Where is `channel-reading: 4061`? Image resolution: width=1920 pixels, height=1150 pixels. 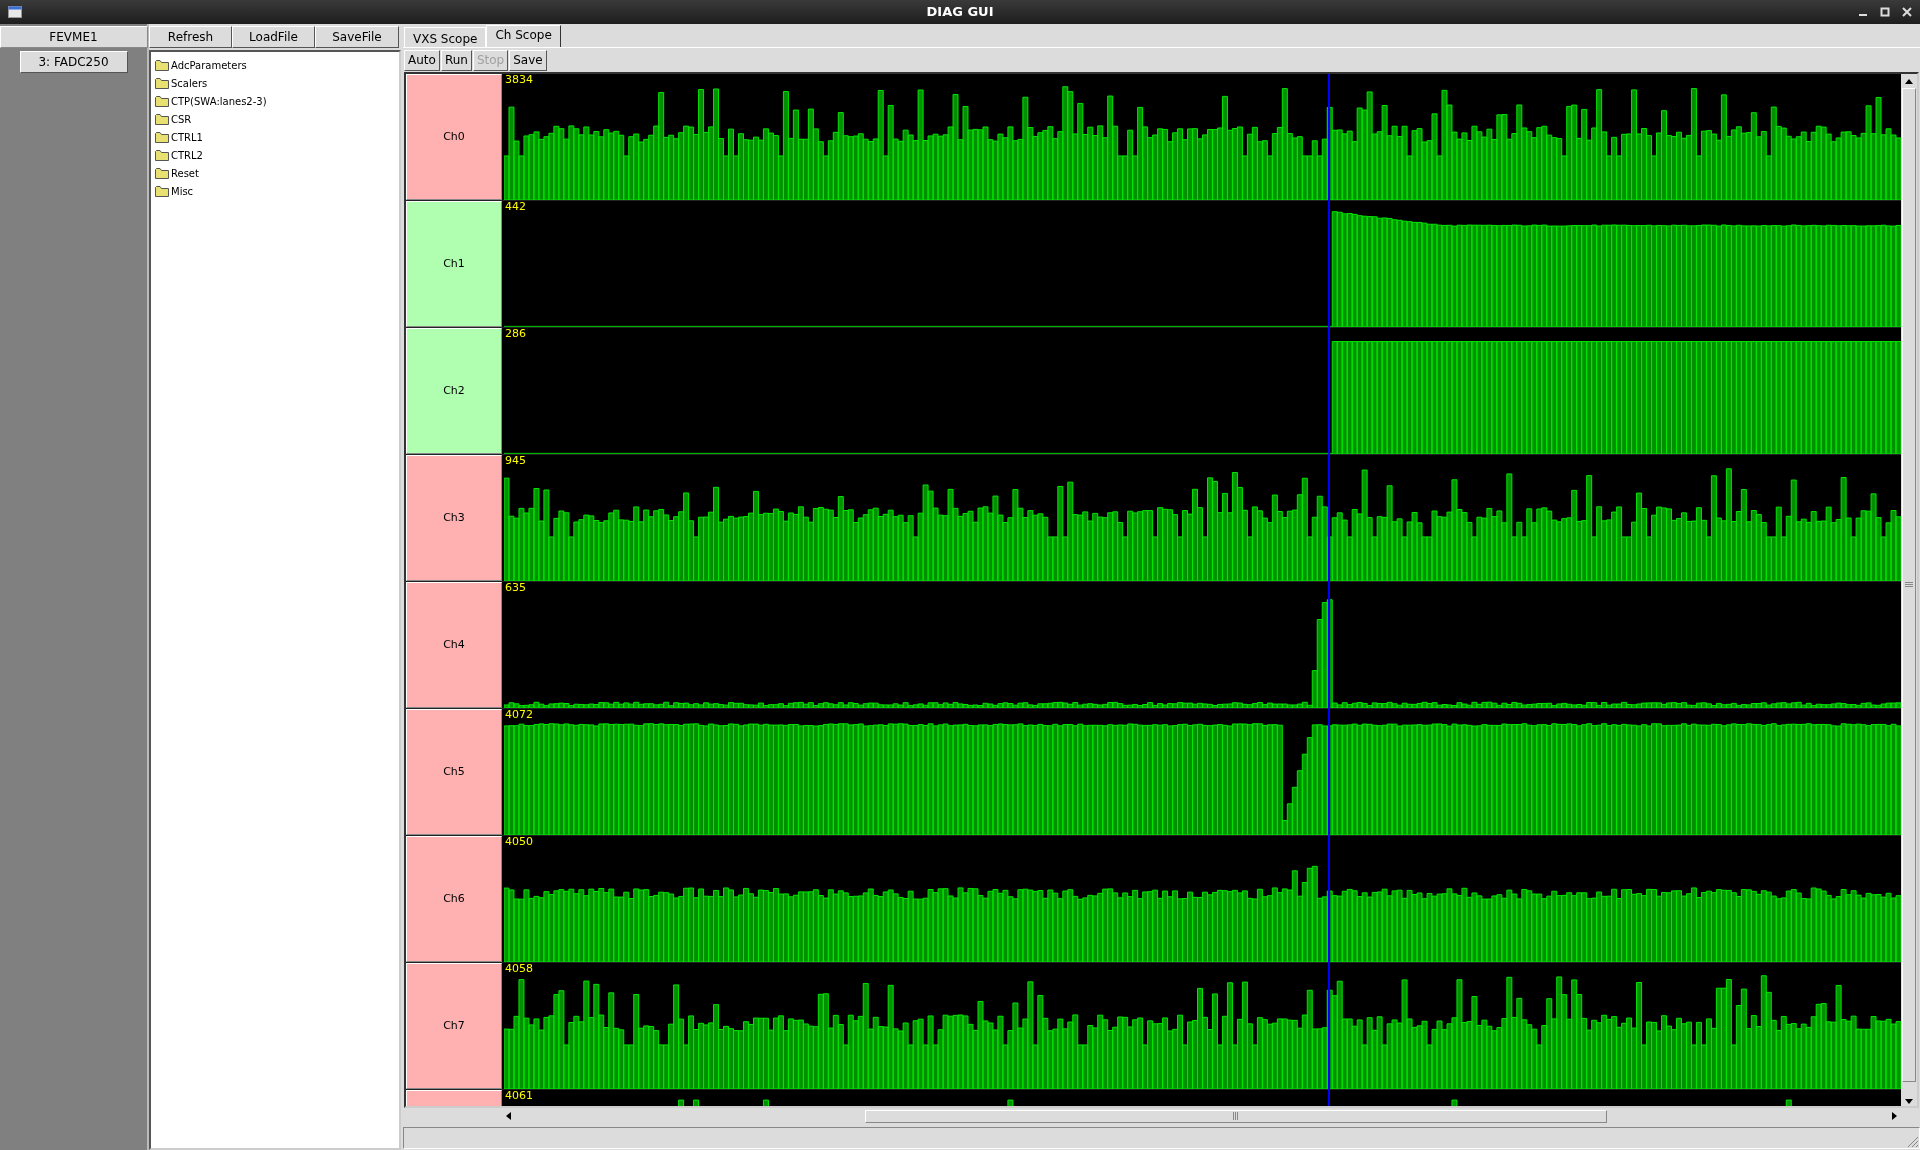 channel-reading: 4061 is located at coordinates (519, 1096).